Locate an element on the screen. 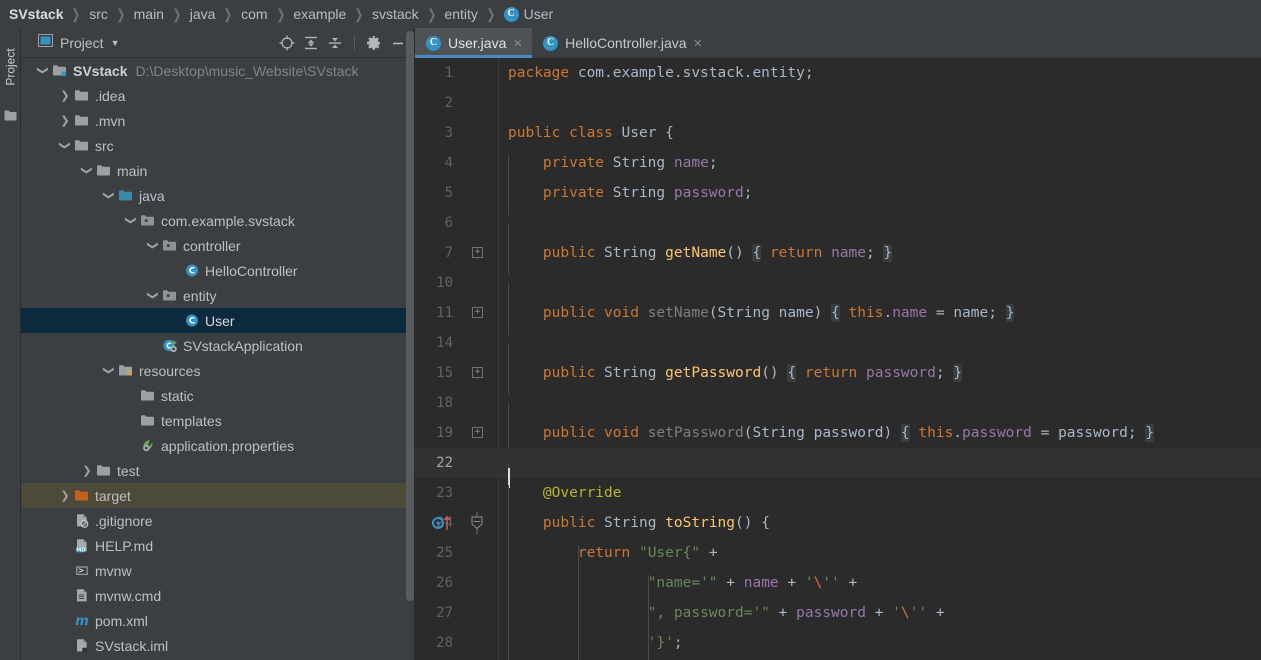 The height and width of the screenshot is (660, 1261). line-number: 7 is located at coordinates (437, 253).